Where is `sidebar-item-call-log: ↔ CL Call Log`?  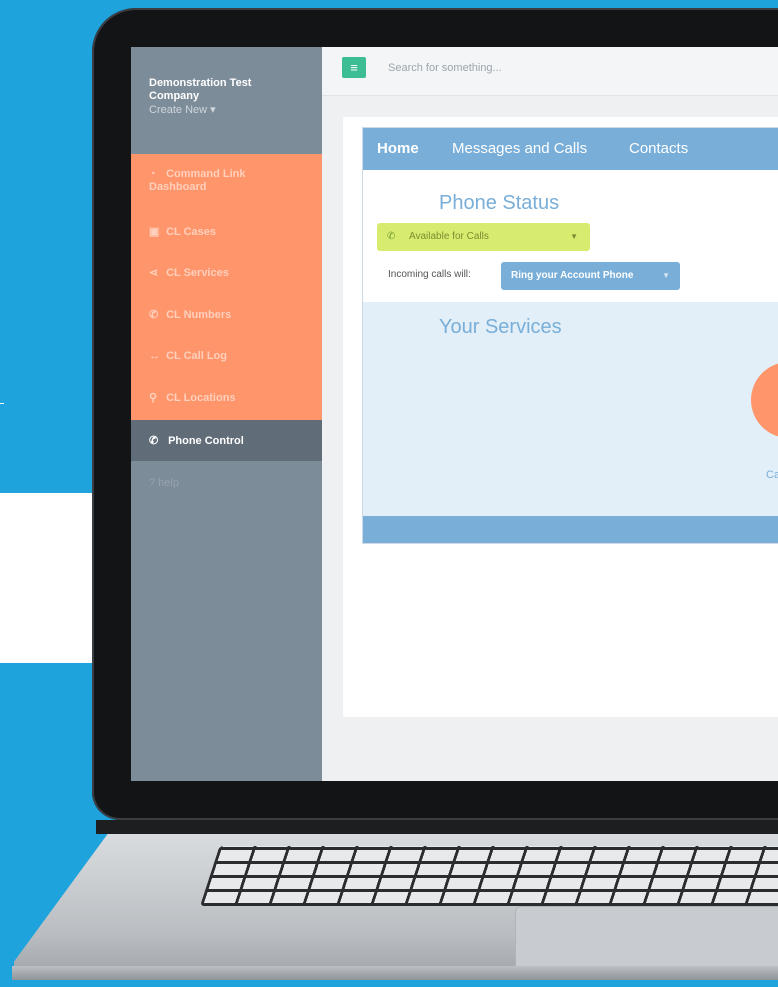 sidebar-item-call-log: ↔ CL Call Log is located at coordinates (188, 356).